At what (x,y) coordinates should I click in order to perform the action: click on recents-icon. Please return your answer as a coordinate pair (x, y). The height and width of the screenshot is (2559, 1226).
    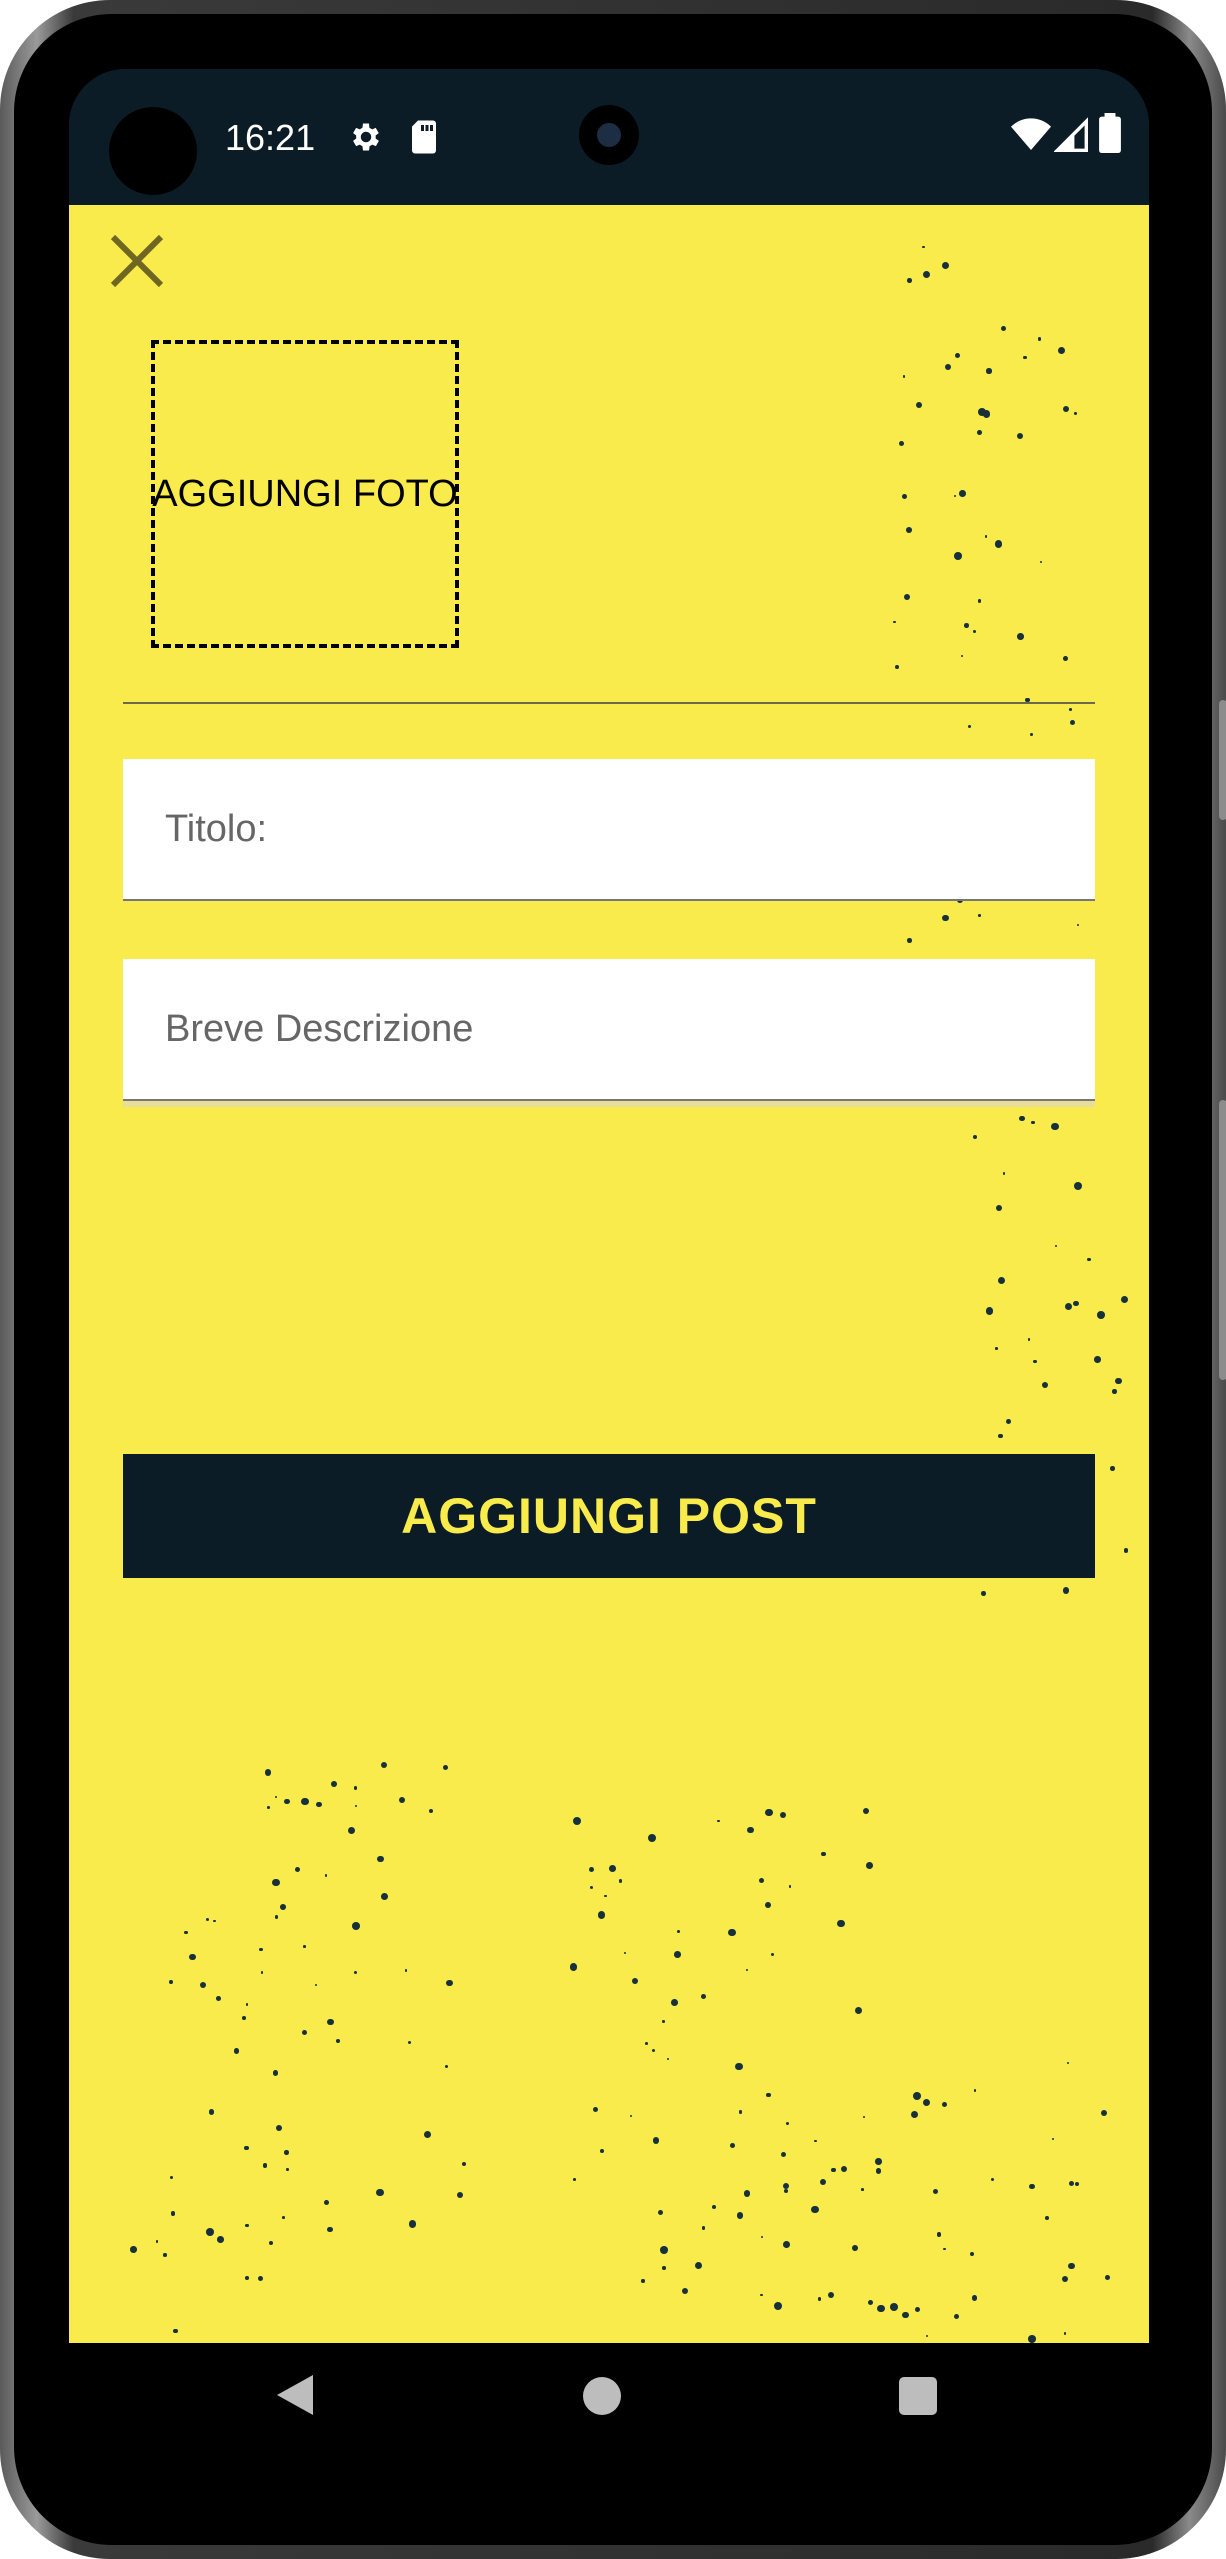
    Looking at the image, I should click on (918, 2396).